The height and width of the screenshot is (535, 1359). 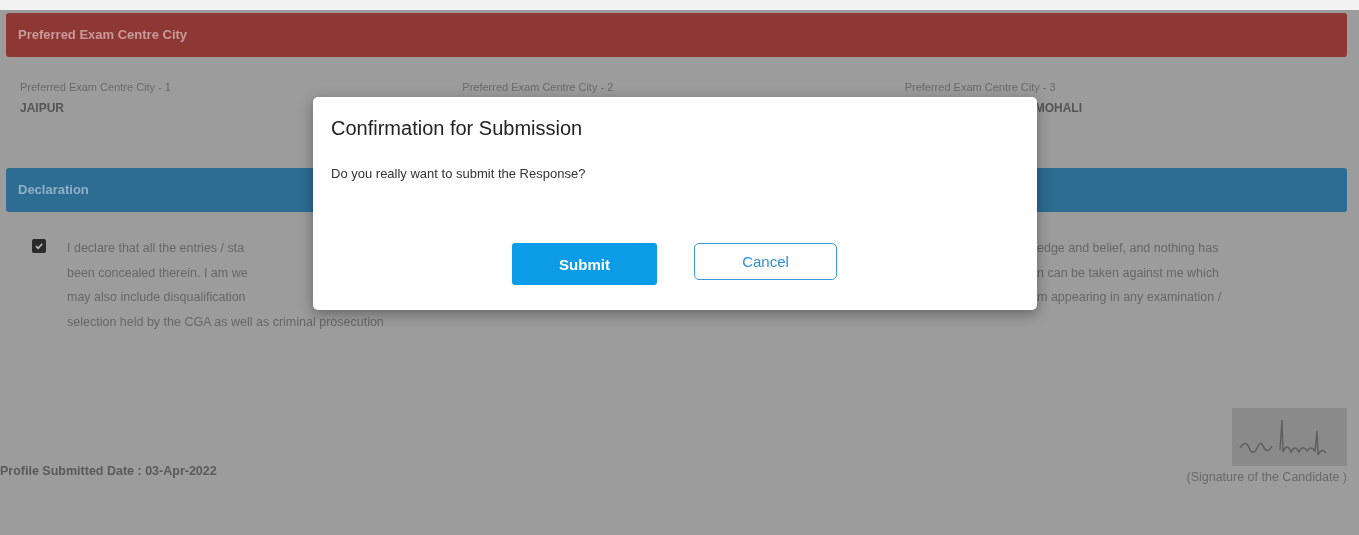 What do you see at coordinates (584, 264) in the screenshot?
I see `submit-button: Submit` at bounding box center [584, 264].